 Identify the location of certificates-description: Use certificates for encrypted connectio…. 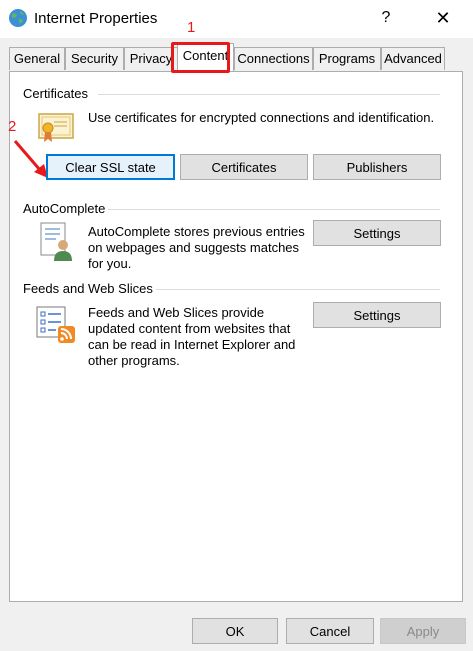
(261, 117).